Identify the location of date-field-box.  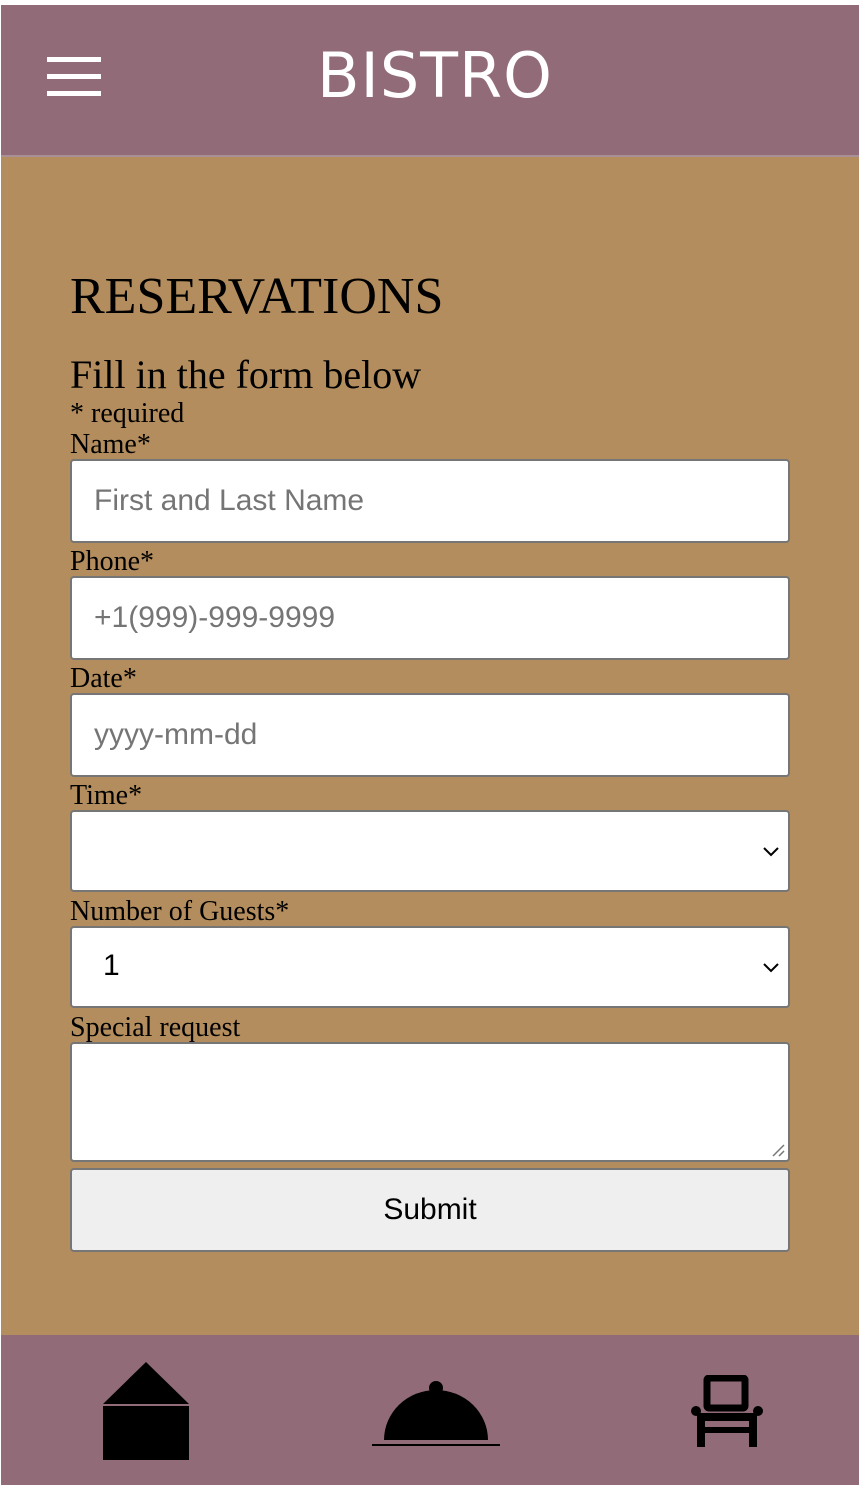
(430, 735).